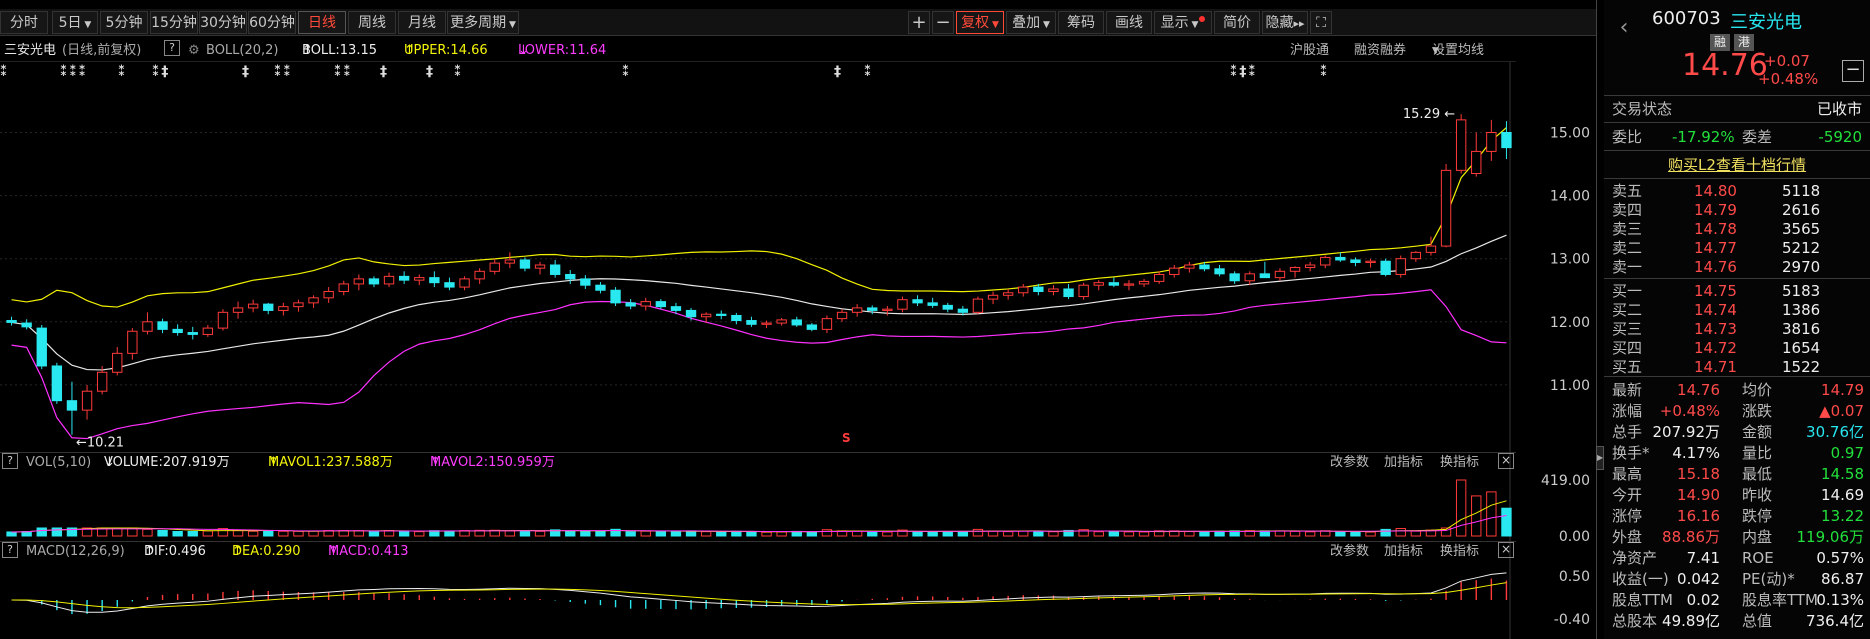  I want to click on vol-y-tick-label: 0.00, so click(1574, 537).